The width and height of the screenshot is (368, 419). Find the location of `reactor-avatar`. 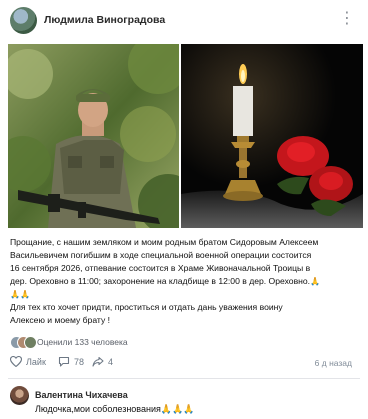

reactor-avatar is located at coordinates (30, 342).